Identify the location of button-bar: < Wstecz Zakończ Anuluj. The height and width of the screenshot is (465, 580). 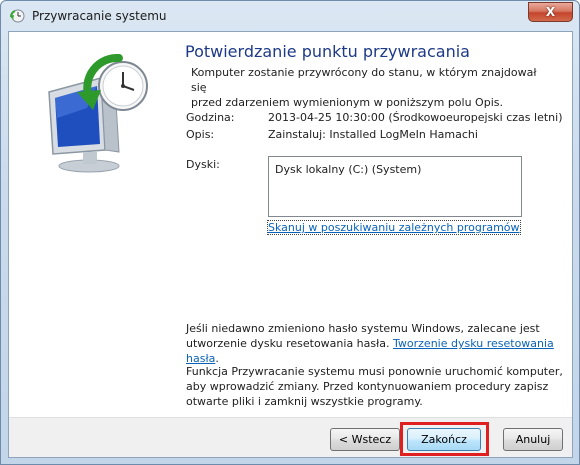
(290, 437).